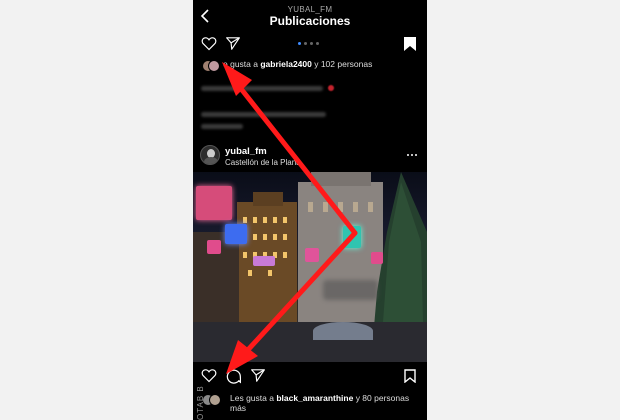 This screenshot has width=620, height=420. I want to click on post1-likes-prefix: e gusta a, so click(242, 64).